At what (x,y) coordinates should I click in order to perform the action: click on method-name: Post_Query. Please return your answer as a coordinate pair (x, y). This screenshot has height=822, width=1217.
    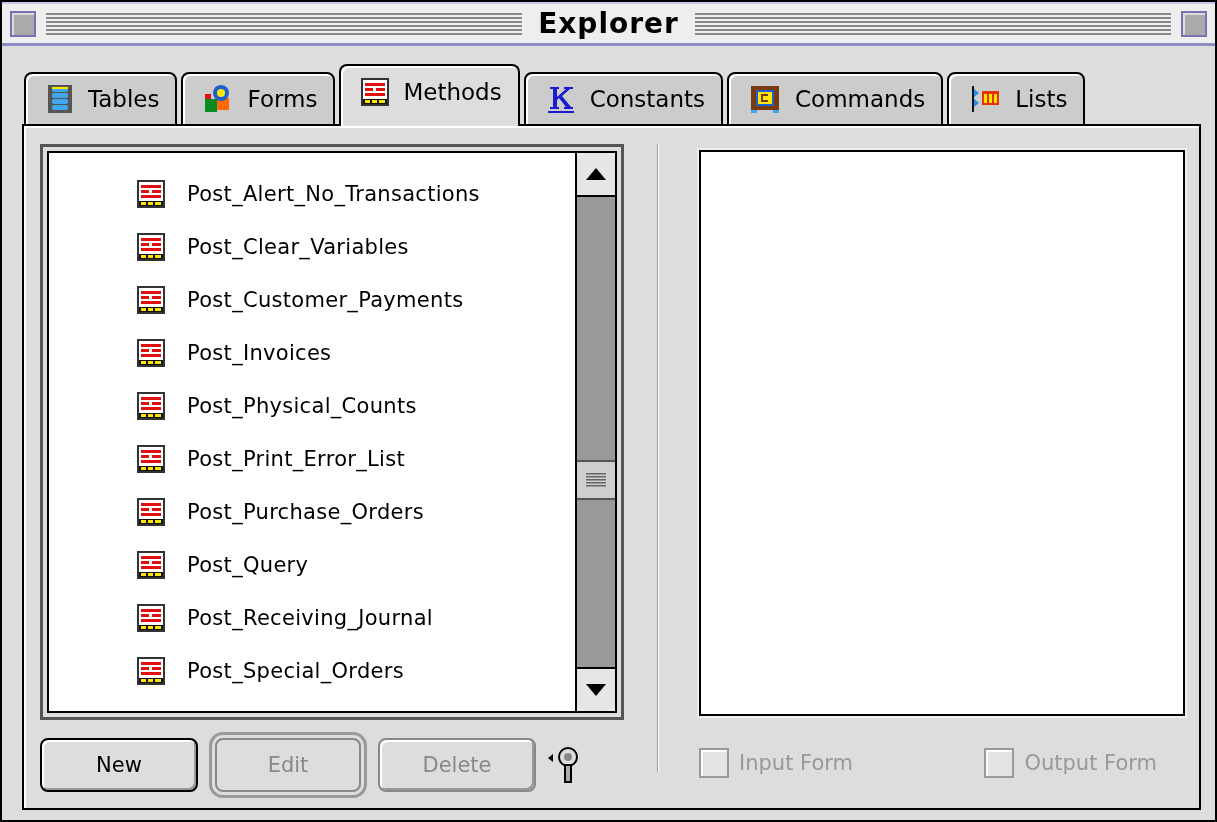
    Looking at the image, I should click on (248, 564).